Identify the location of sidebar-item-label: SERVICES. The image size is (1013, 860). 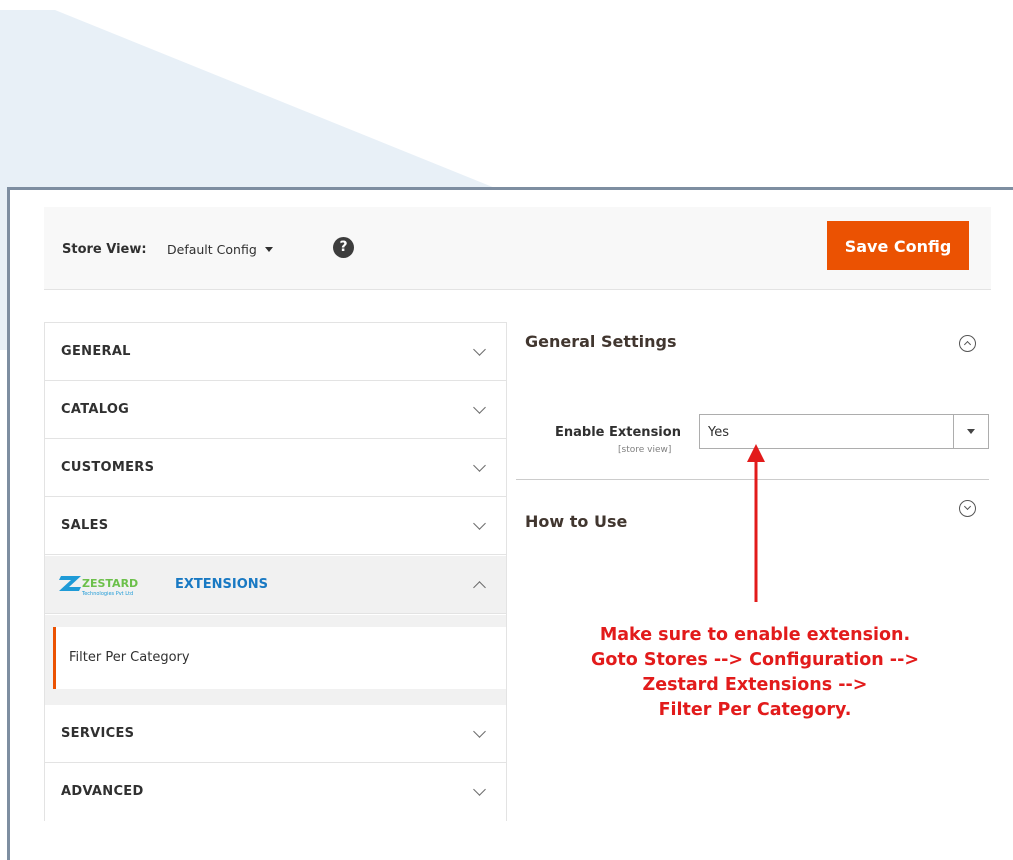
(98, 733).